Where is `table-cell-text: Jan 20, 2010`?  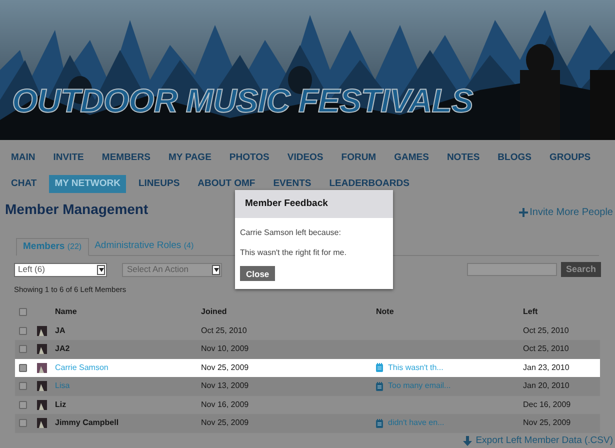 table-cell-text: Jan 20, 2010 is located at coordinates (546, 386).